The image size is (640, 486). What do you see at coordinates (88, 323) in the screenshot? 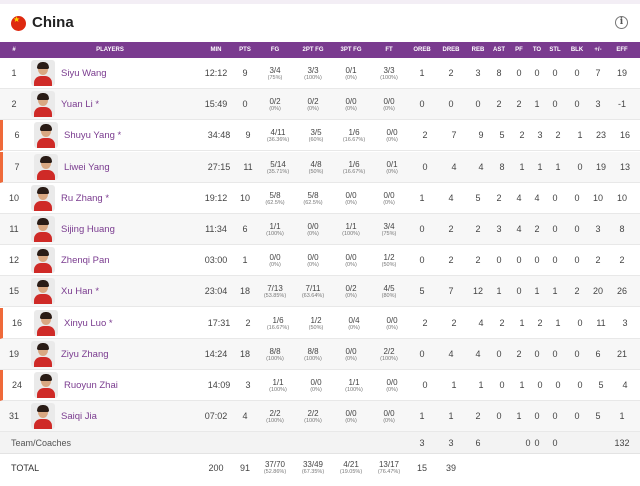
I see `player-name-link: Xinyu Luo *` at bounding box center [88, 323].